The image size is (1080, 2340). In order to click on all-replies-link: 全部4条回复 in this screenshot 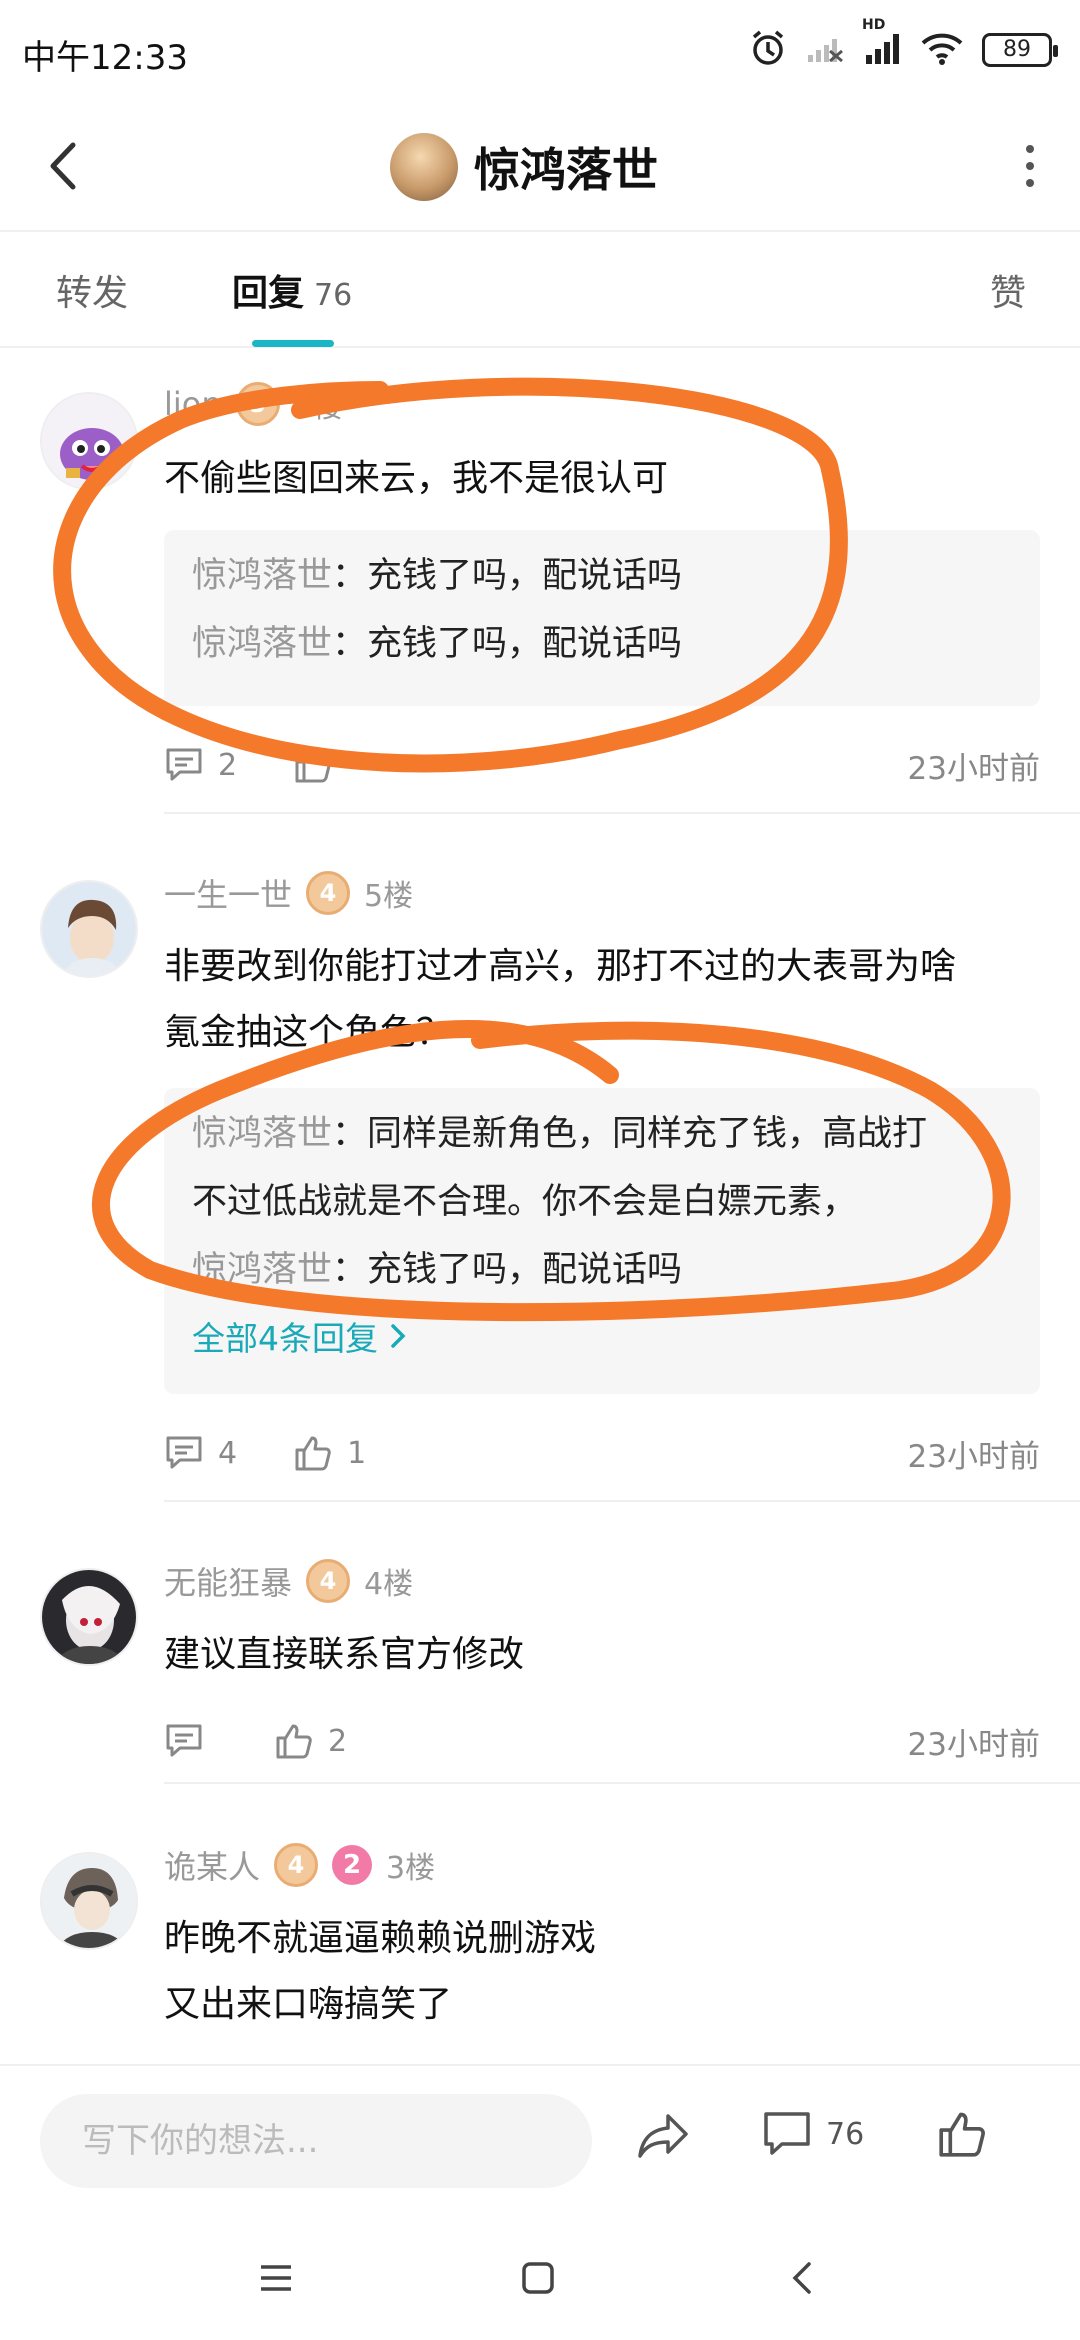, I will do `click(602, 1339)`.